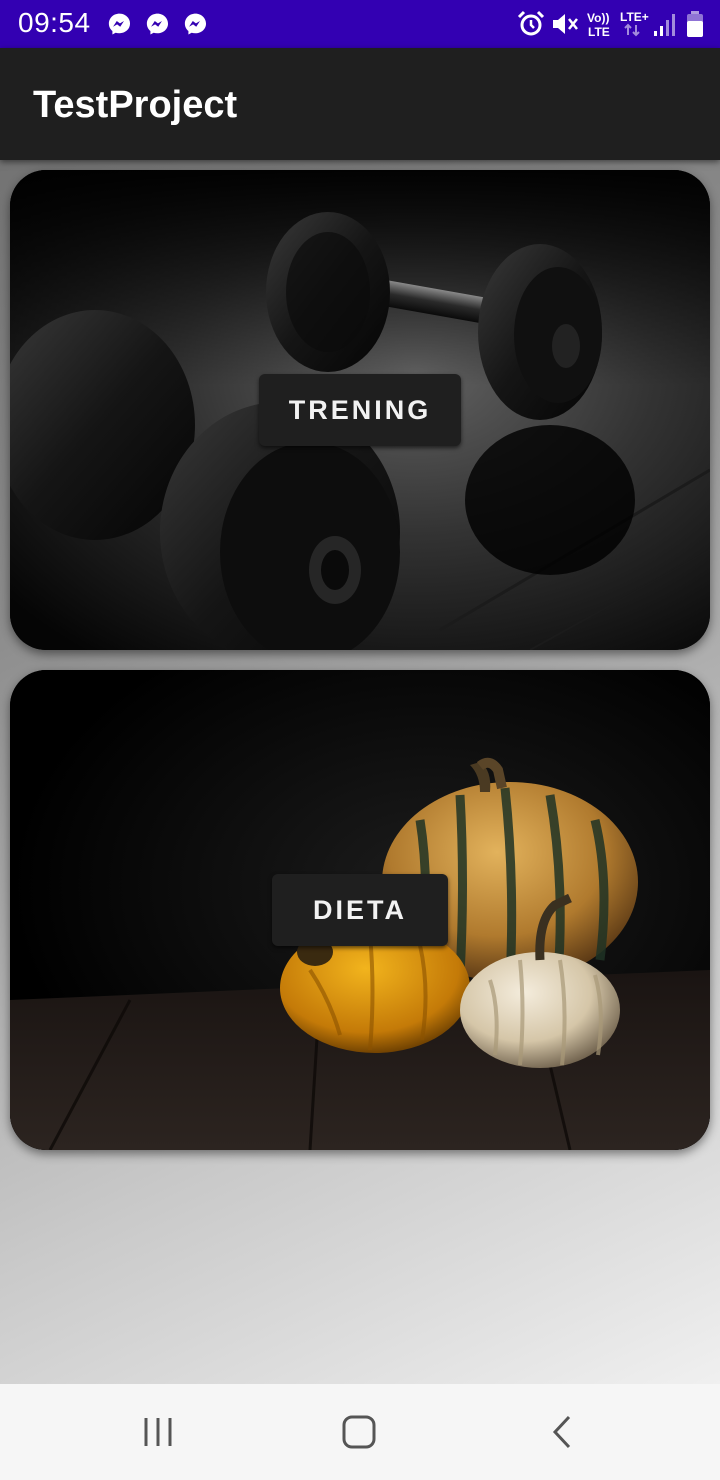 The height and width of the screenshot is (1480, 720). What do you see at coordinates (599, 32) in the screenshot?
I see `volte-label-bottom: LTE` at bounding box center [599, 32].